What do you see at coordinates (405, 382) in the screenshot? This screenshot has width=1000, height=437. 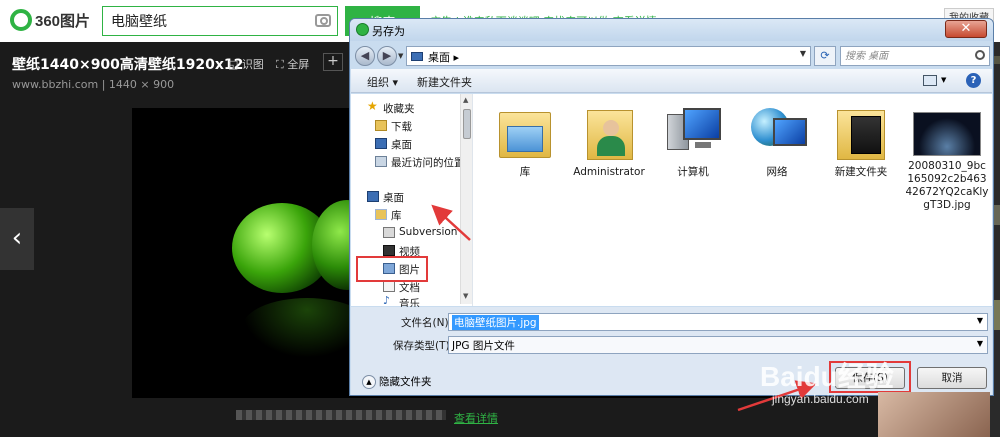 I see `hide-folders-label: 隐藏文件夹` at bounding box center [405, 382].